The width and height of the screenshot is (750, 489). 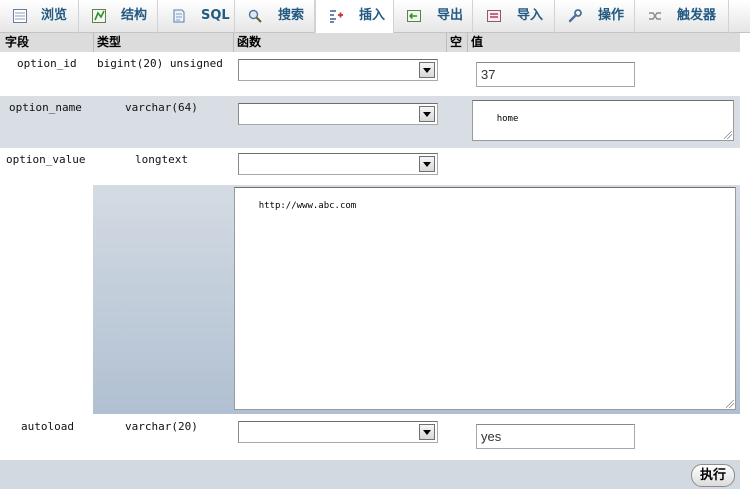 I want to click on field-name: autoload, so click(x=47, y=426).